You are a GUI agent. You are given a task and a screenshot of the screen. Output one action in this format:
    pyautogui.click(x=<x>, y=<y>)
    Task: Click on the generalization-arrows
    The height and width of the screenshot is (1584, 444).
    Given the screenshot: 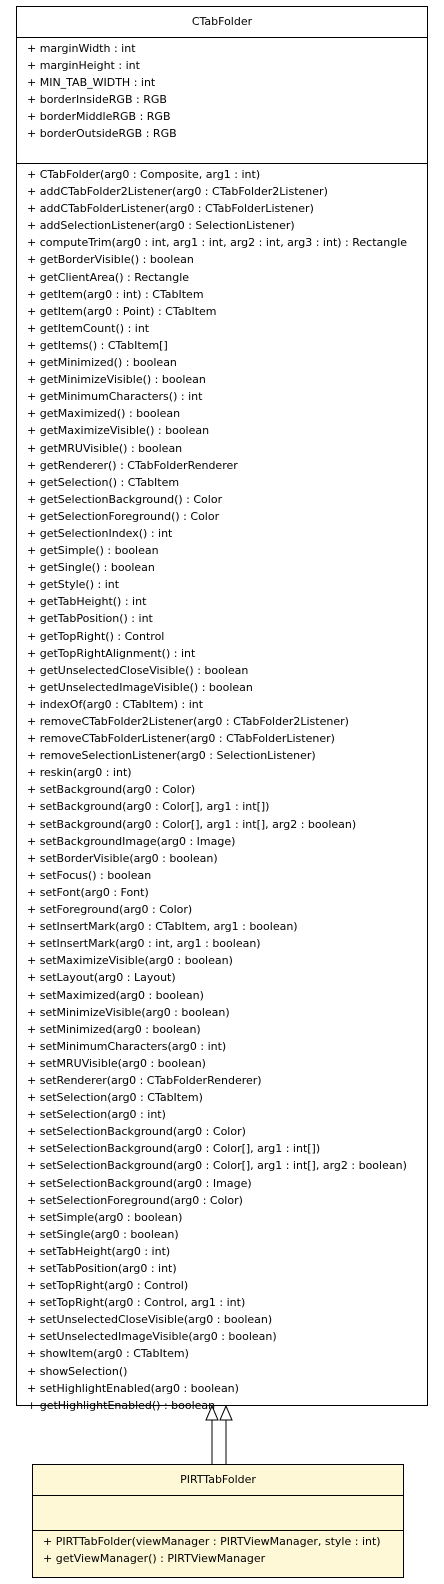 What is the action you would take?
    pyautogui.click(x=219, y=1434)
    